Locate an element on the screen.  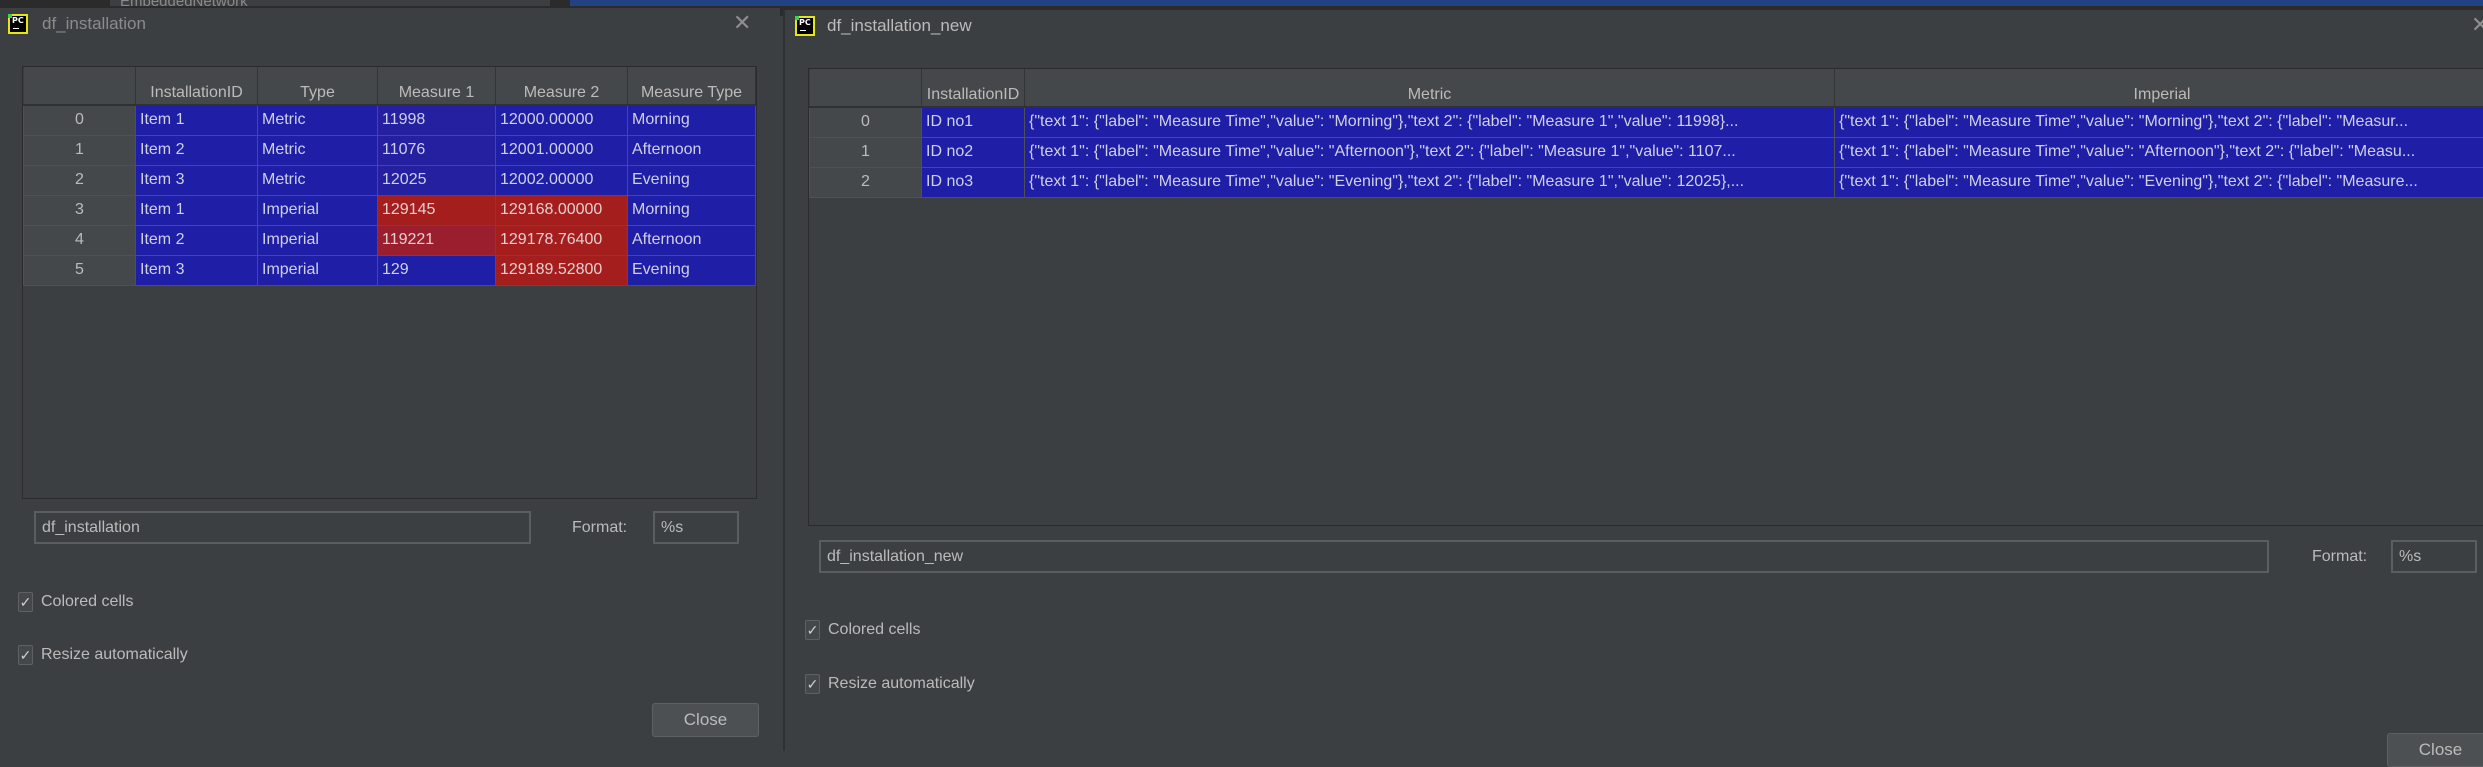
title-bar: PC df_installation_new ✕ is located at coordinates (1634, 30).